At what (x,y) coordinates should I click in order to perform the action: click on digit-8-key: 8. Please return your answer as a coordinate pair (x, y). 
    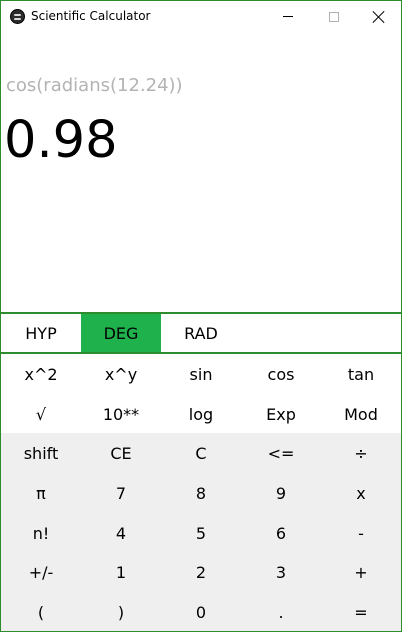
    Looking at the image, I should click on (201, 493).